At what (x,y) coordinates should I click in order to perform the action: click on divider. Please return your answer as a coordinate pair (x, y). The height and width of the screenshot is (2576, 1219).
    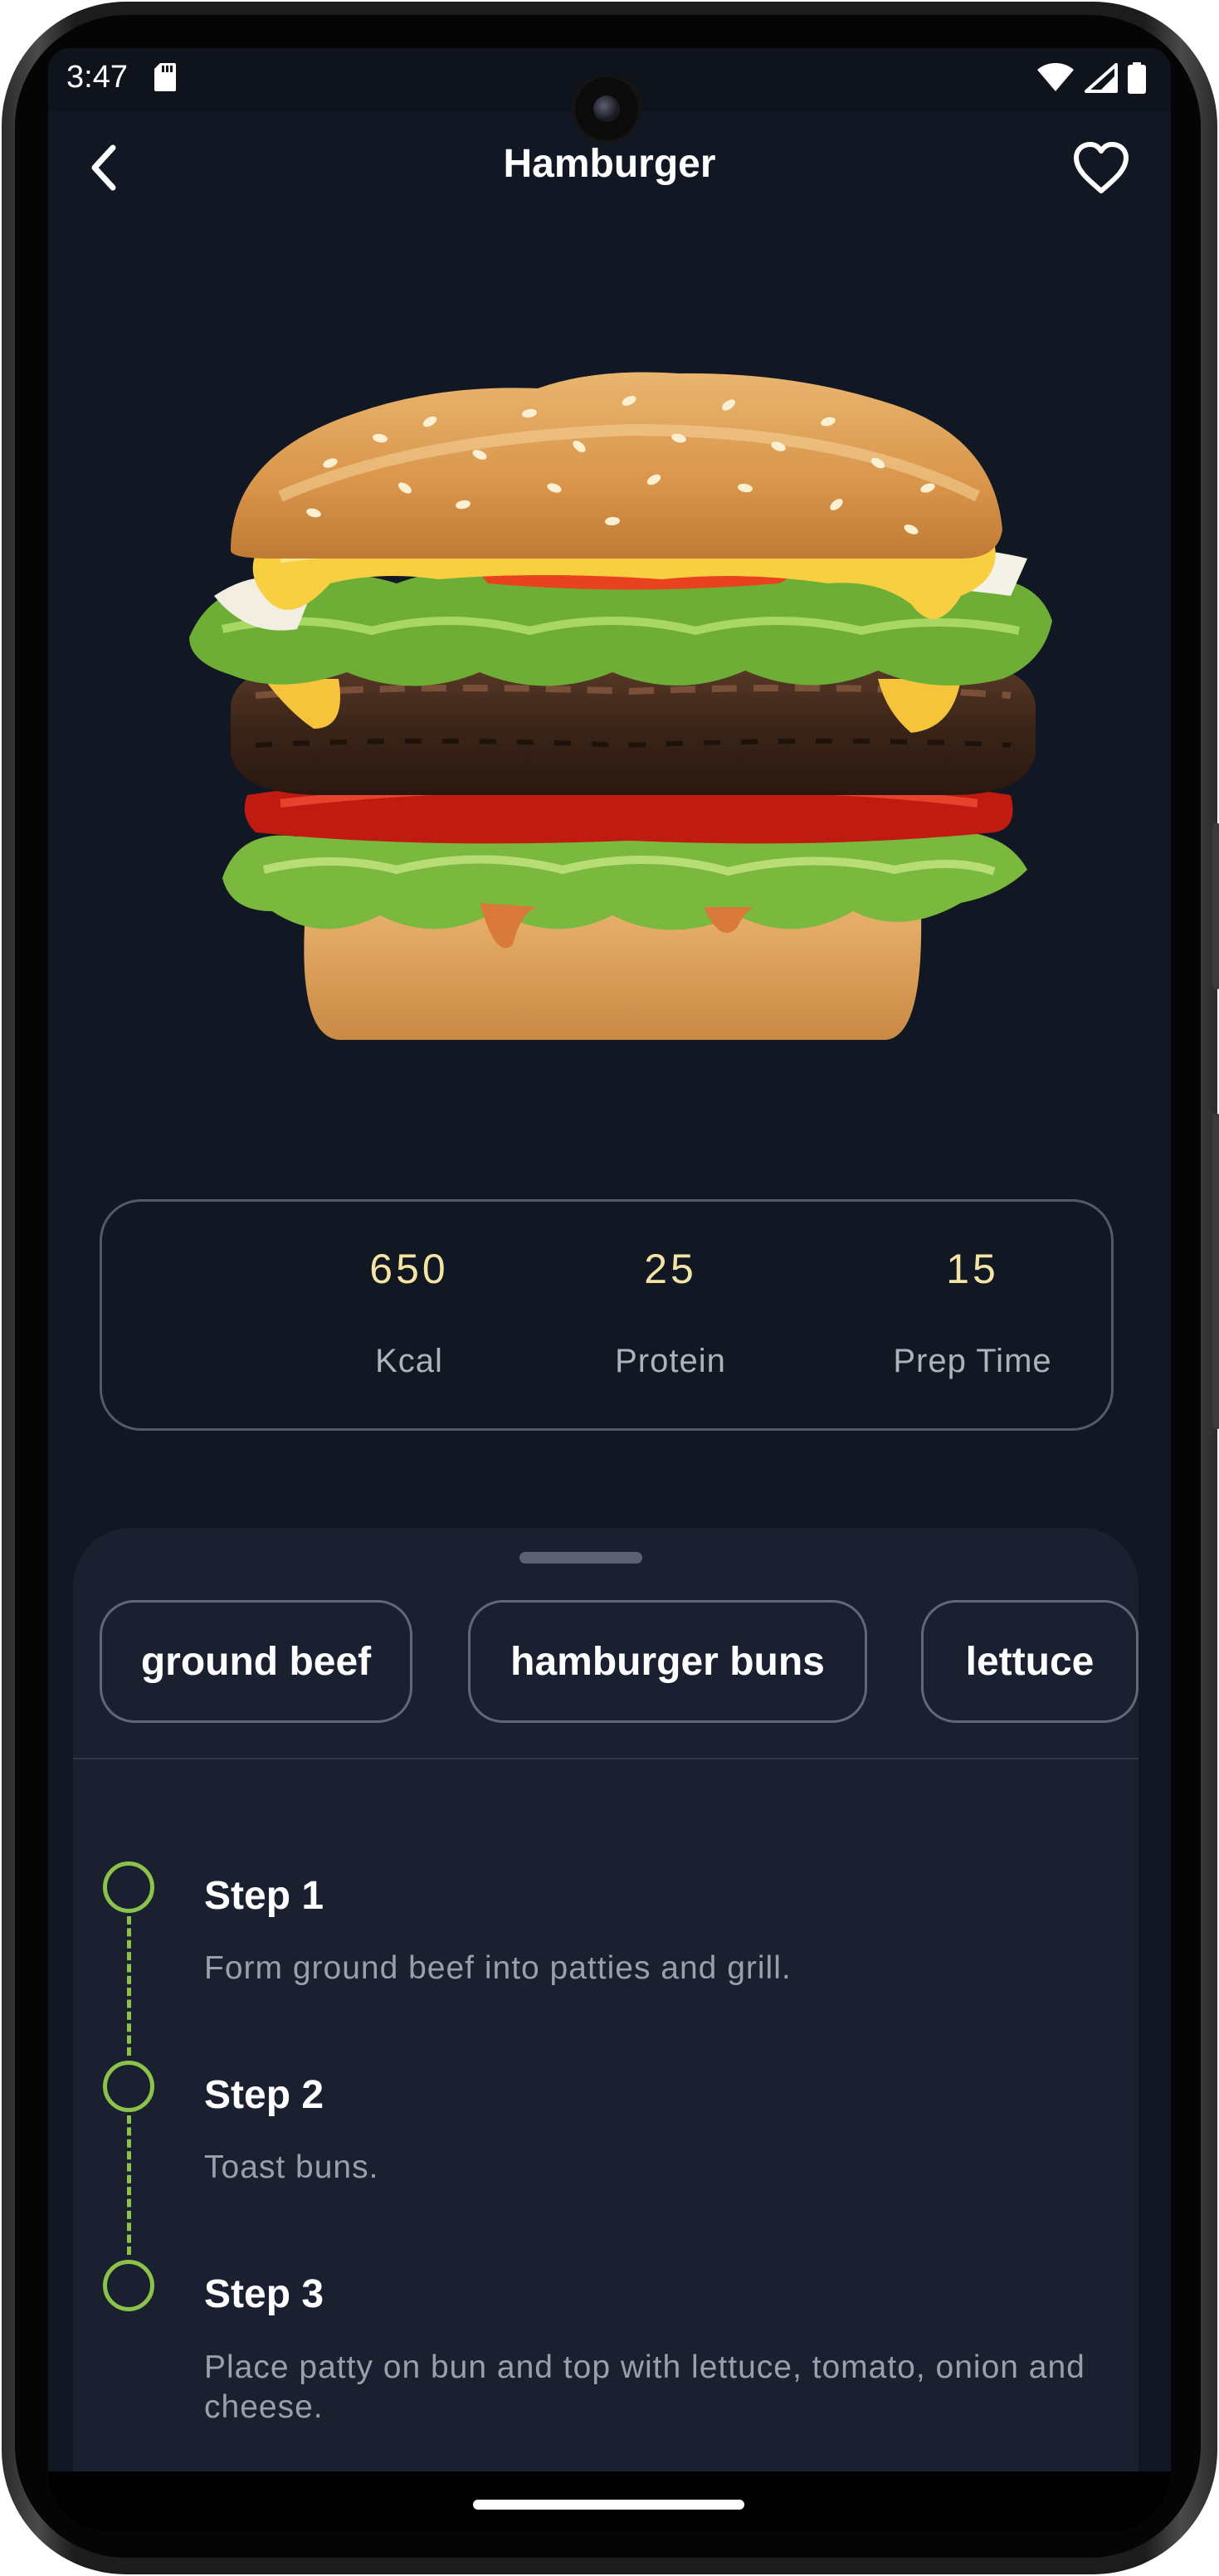
    Looking at the image, I should click on (606, 1758).